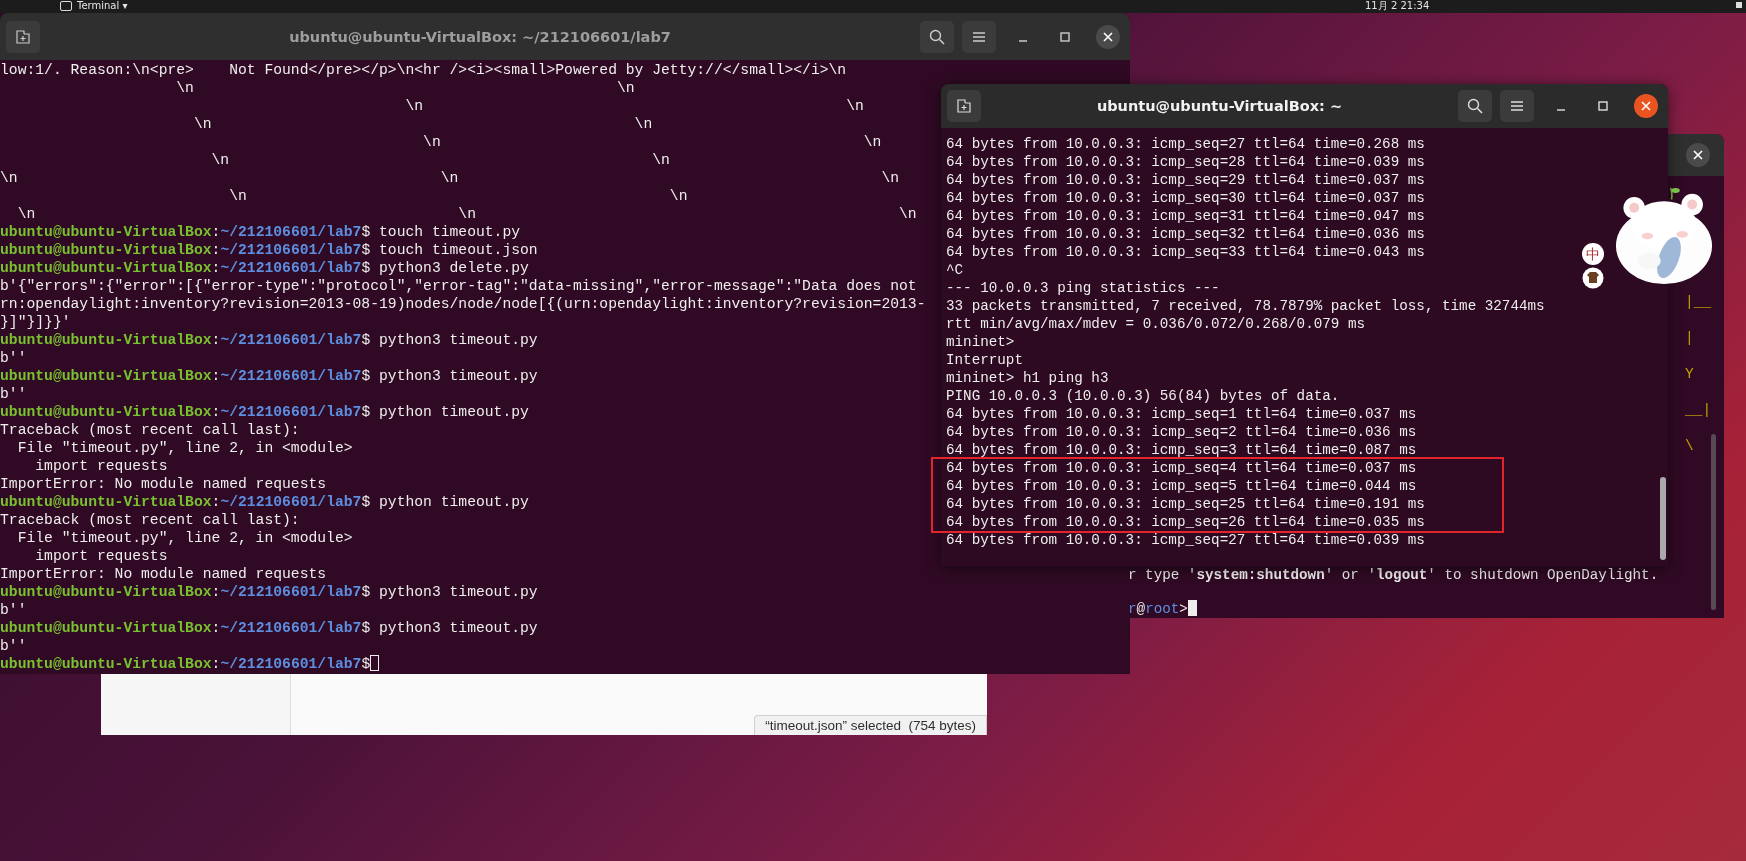 The image size is (1746, 861). I want to click on terminal-line: ubuntu@ubuntu-VirtualBox:~/212106601/lab7$ touch timeout.json, so click(269, 250).